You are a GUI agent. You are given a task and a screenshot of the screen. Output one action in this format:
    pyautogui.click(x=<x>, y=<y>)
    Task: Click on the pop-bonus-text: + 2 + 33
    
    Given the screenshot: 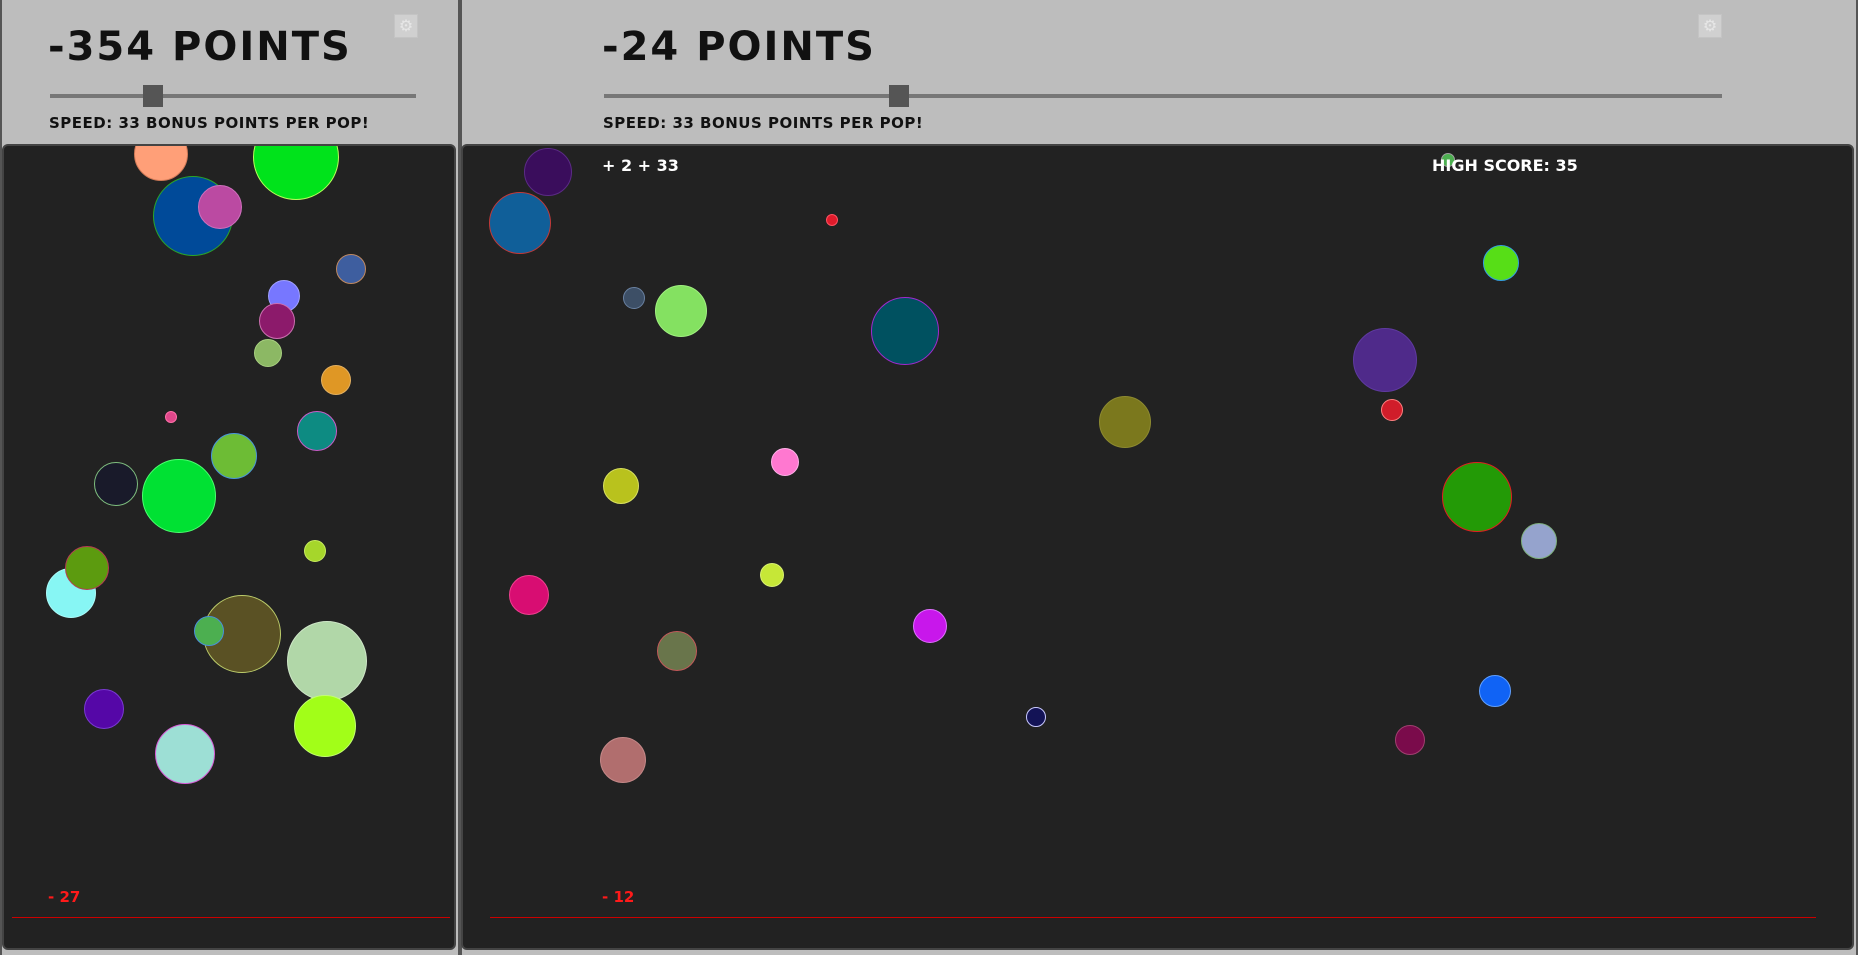 What is the action you would take?
    pyautogui.click(x=640, y=165)
    